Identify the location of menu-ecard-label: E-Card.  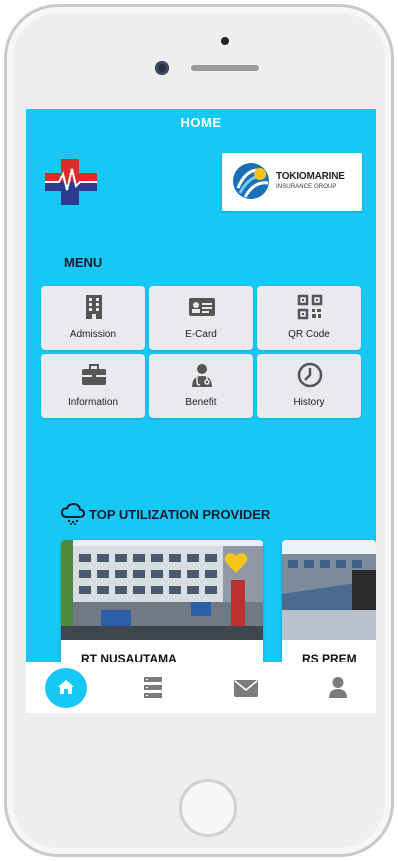
(201, 334).